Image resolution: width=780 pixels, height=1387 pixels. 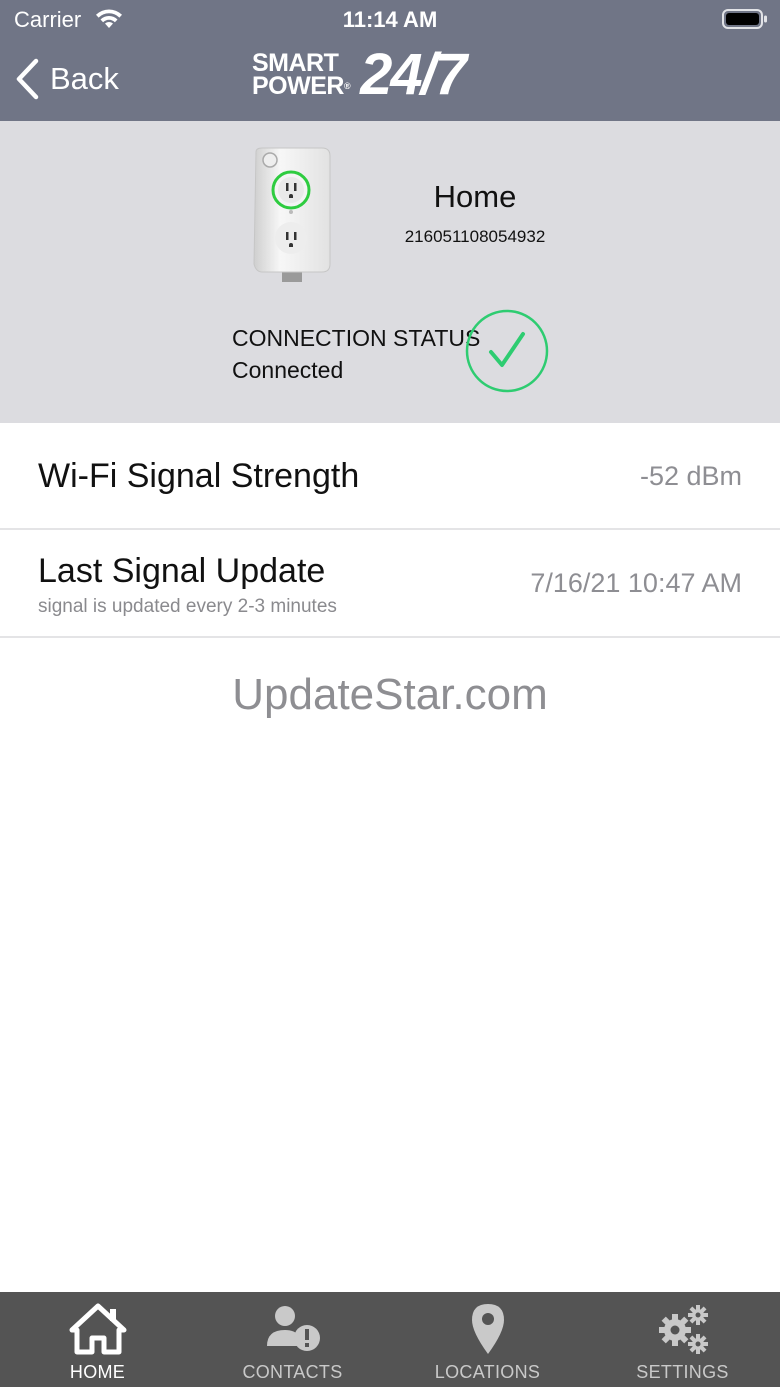 I want to click on connected-check-icon, so click(x=507, y=351).